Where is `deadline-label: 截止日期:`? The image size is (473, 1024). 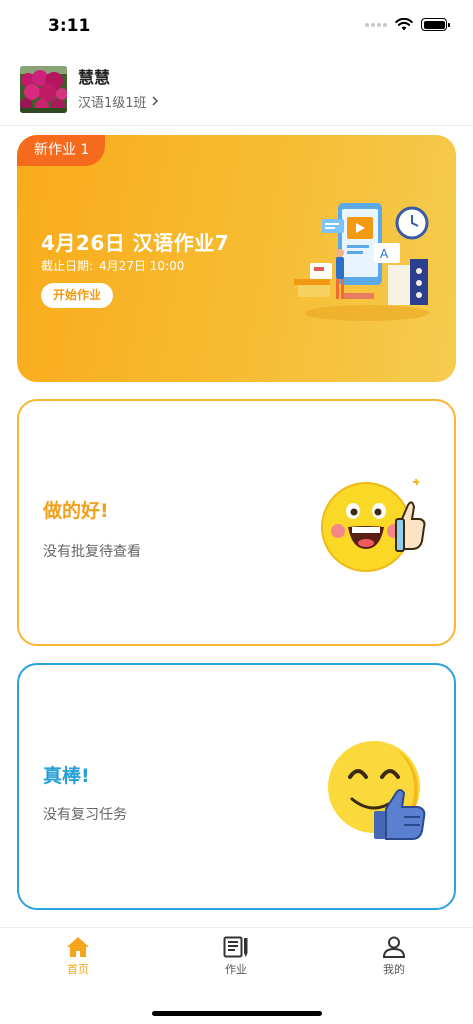 deadline-label: 截止日期: is located at coordinates (67, 266).